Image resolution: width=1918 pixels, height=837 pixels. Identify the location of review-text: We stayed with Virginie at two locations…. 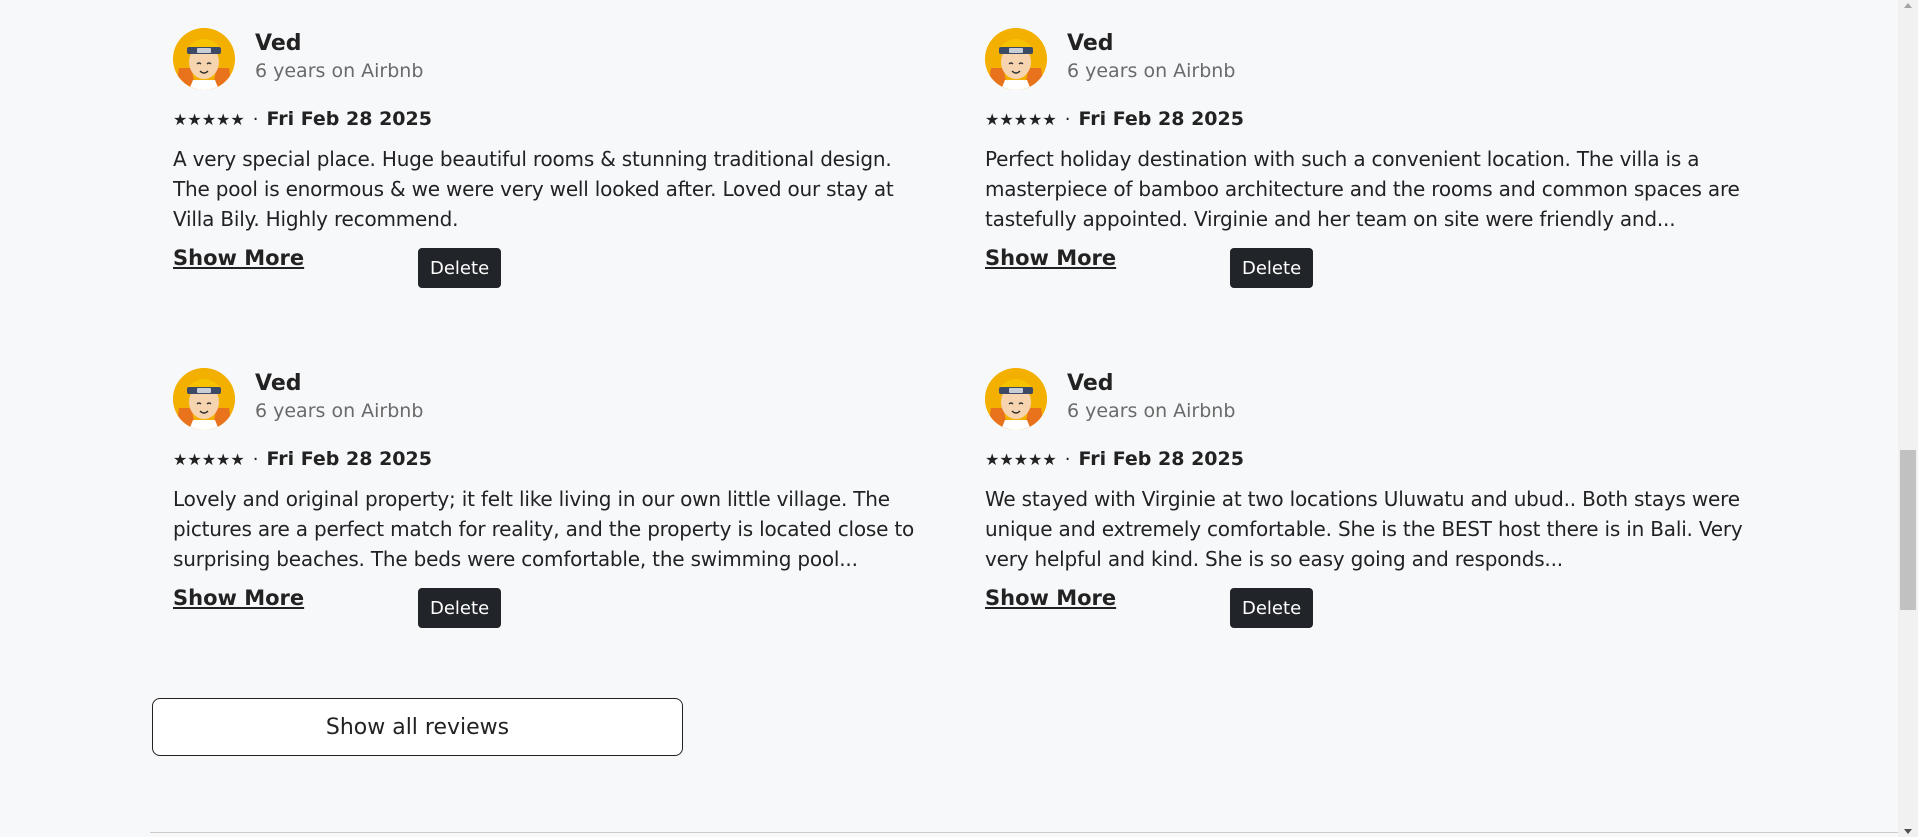
(1364, 529).